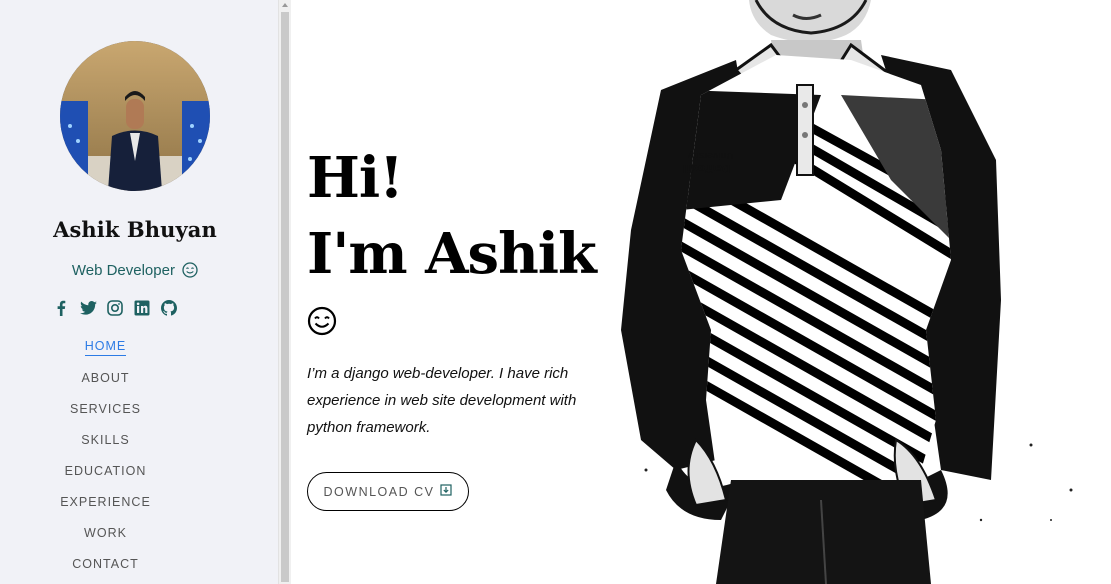 This screenshot has width=1111, height=584. I want to click on nav-item-home: HOME, so click(105, 347).